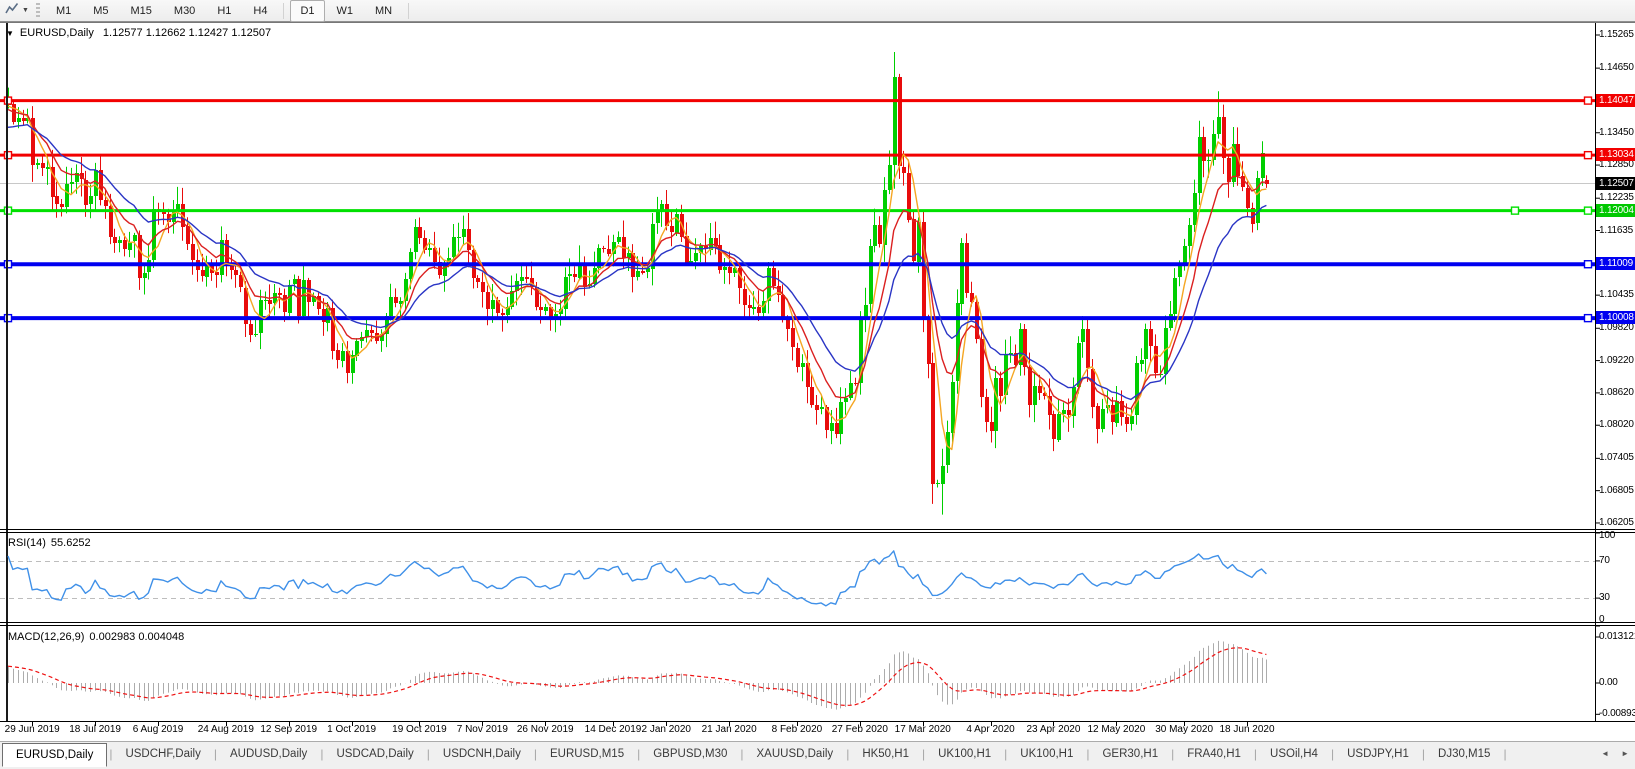  I want to click on tab-eurusd-m15: EURUSD,M15, so click(587, 754).